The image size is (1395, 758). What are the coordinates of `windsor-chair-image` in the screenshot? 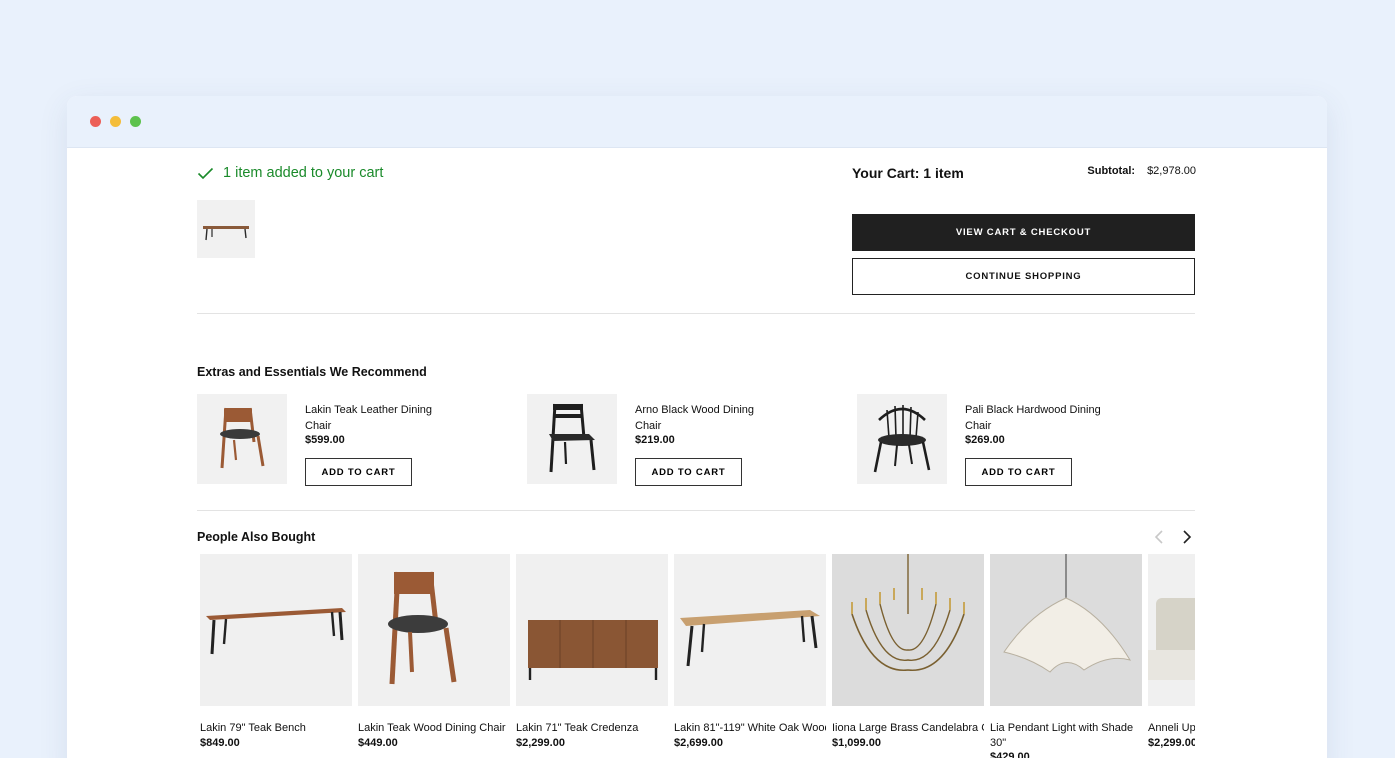 It's located at (902, 439).